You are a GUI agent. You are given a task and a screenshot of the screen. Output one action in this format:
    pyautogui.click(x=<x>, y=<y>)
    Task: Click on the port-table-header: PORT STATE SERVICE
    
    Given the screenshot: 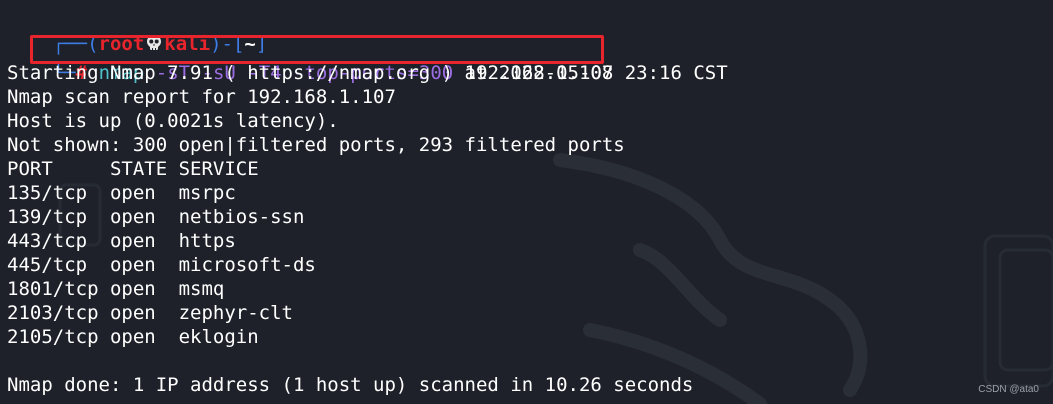 What is the action you would take?
    pyautogui.click(x=133, y=169)
    